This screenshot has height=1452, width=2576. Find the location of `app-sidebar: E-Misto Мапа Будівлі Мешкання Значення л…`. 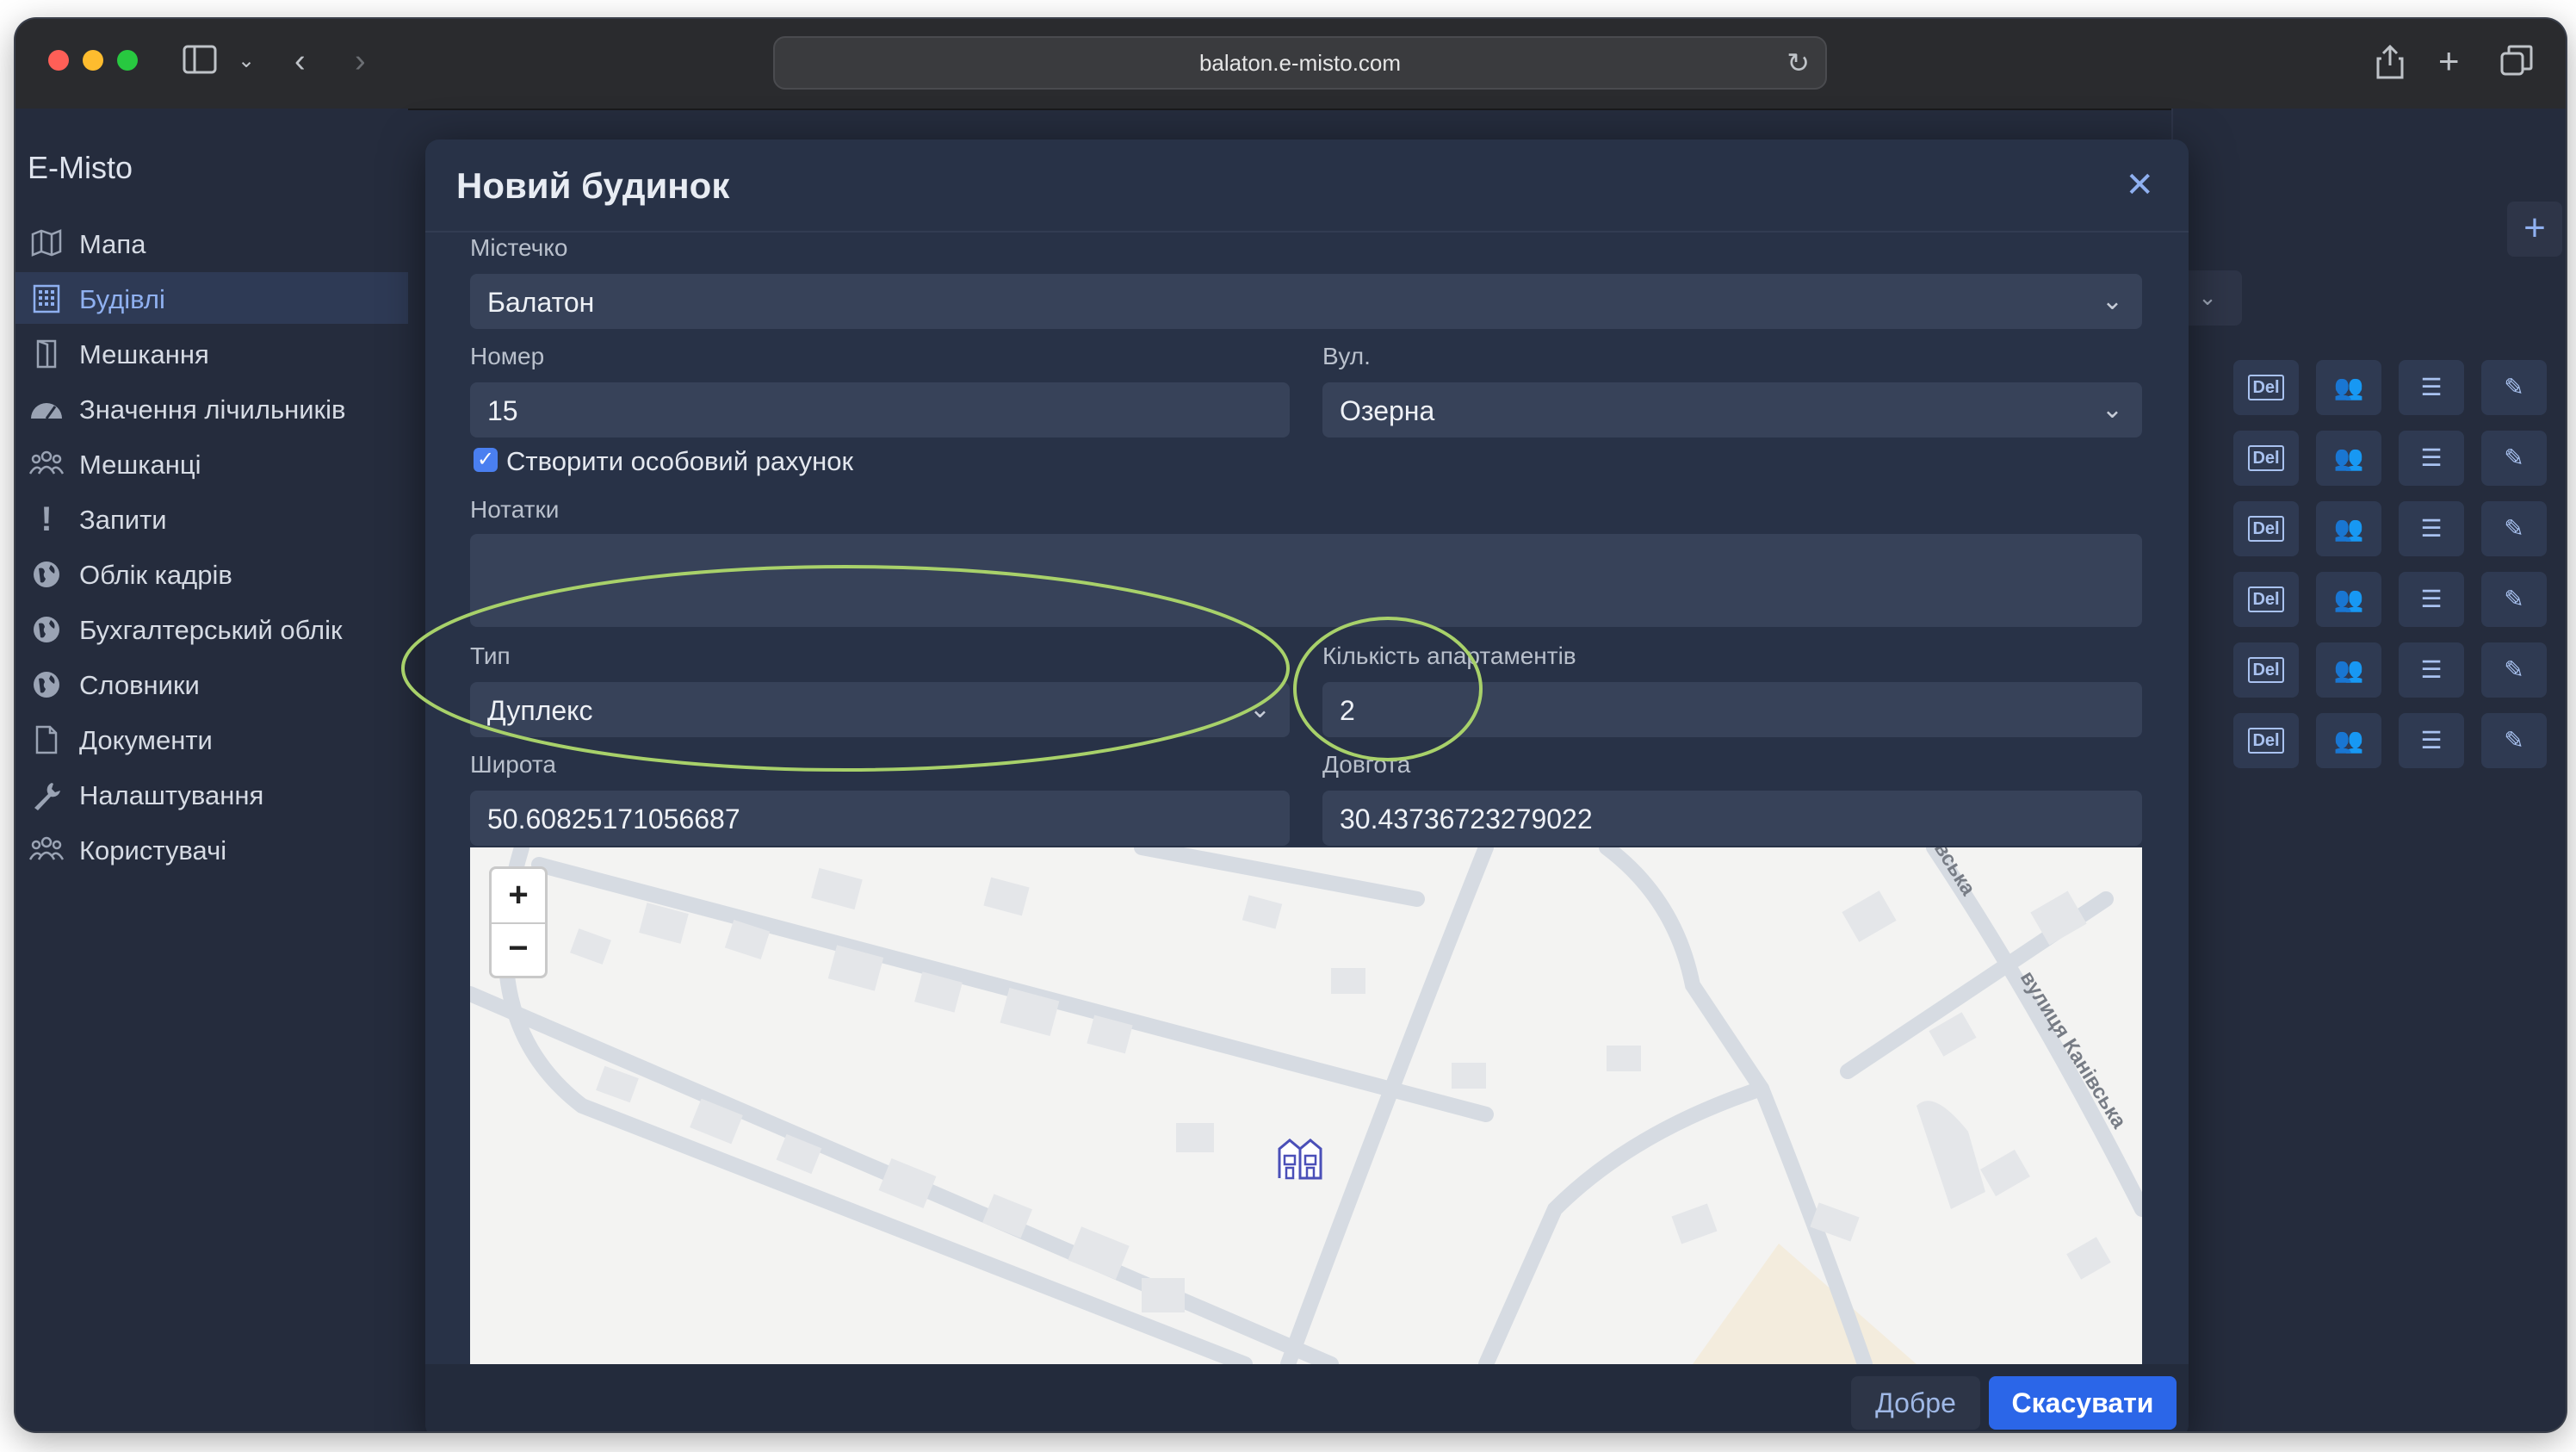

app-sidebar: E-Misto Мапа Будівлі Мешкання Значення л… is located at coordinates (212, 770).